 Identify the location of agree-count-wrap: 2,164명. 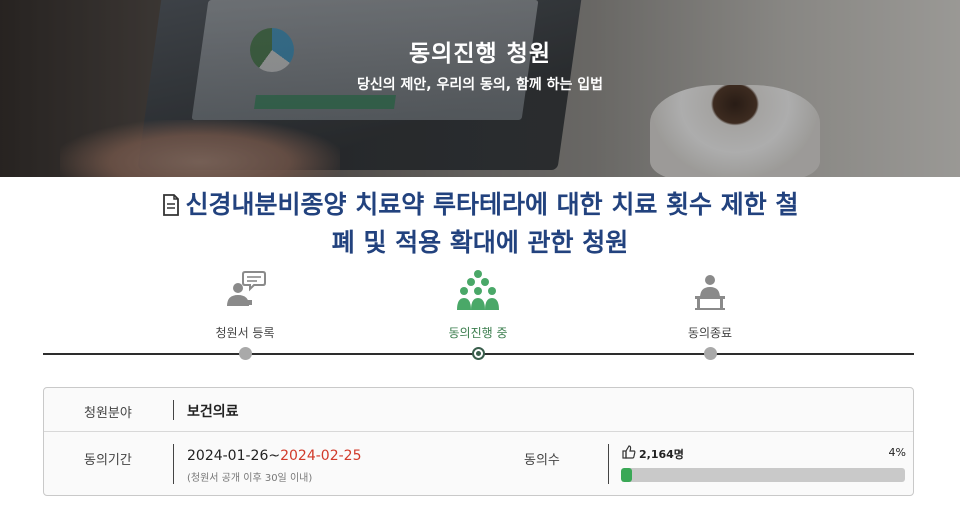
(653, 453).